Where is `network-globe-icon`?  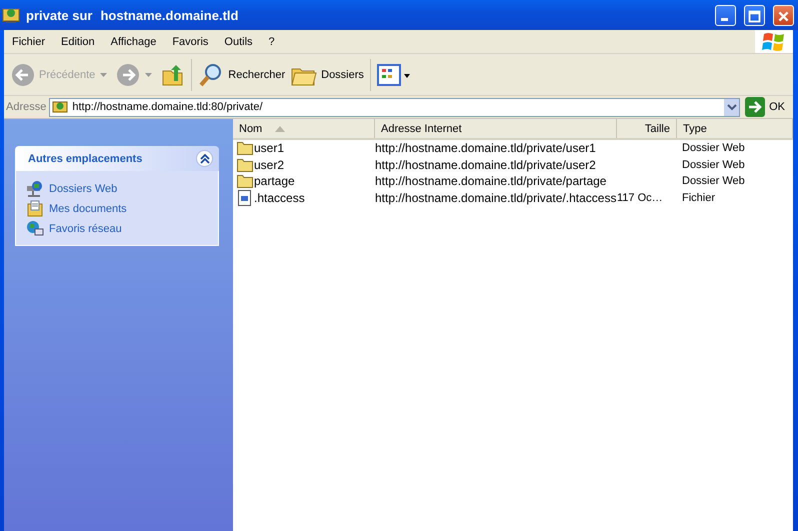
network-globe-icon is located at coordinates (35, 229).